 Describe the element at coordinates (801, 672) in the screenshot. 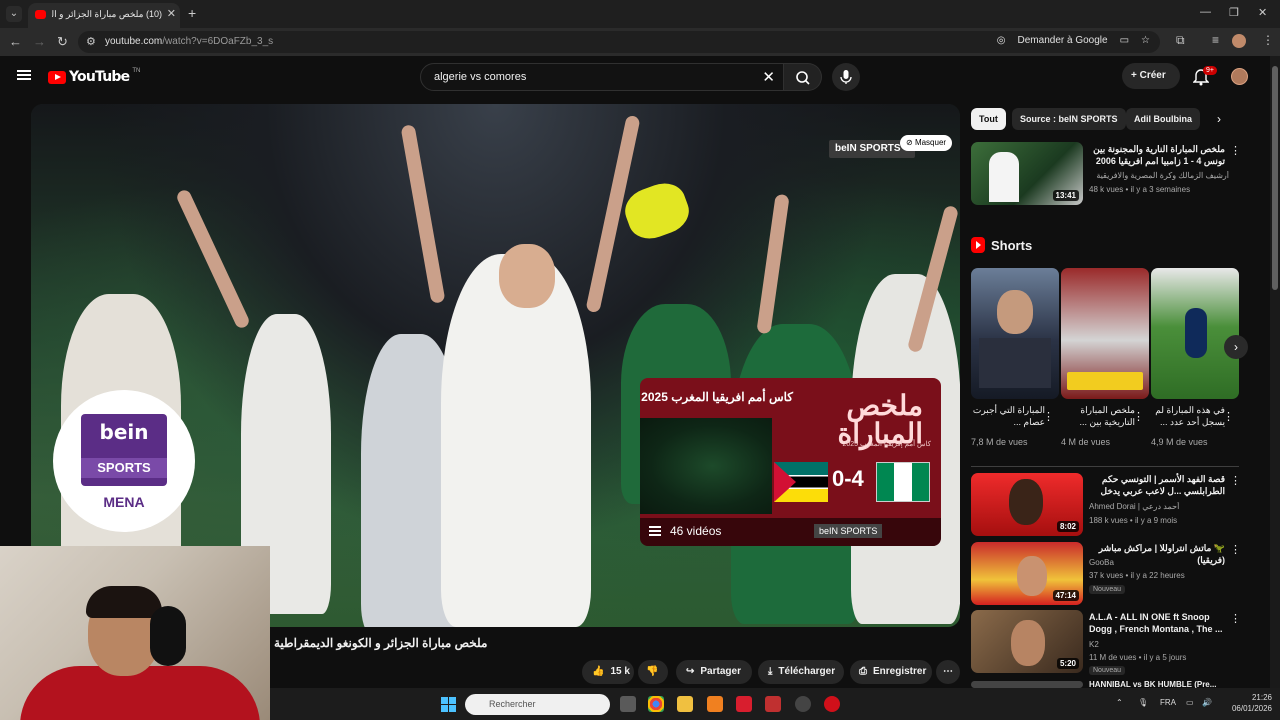

I see `download-button: ⤓ Télécharger` at that location.